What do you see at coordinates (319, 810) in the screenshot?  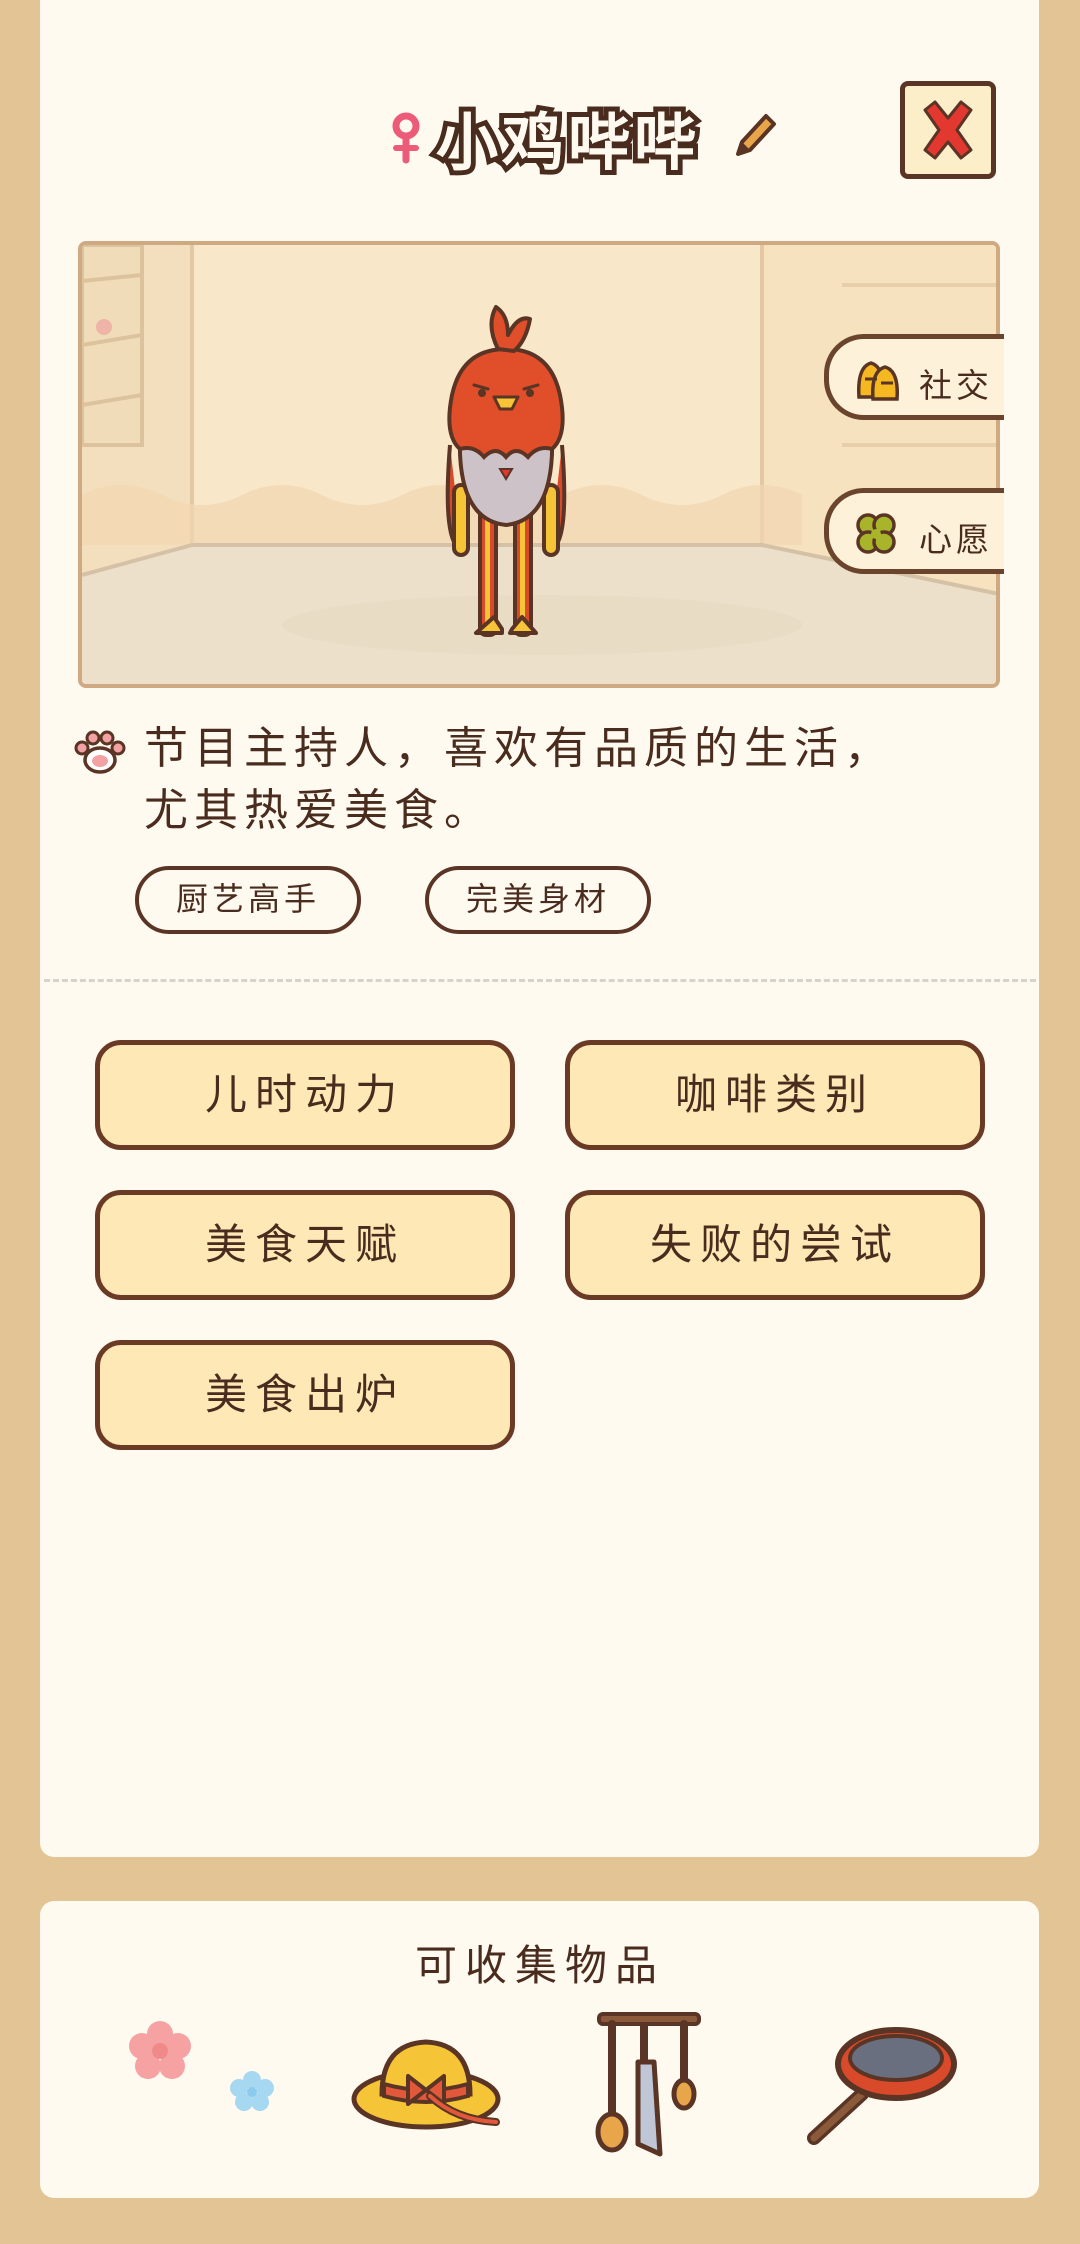 I see `description-line-2: 尤其热爱美食。` at bounding box center [319, 810].